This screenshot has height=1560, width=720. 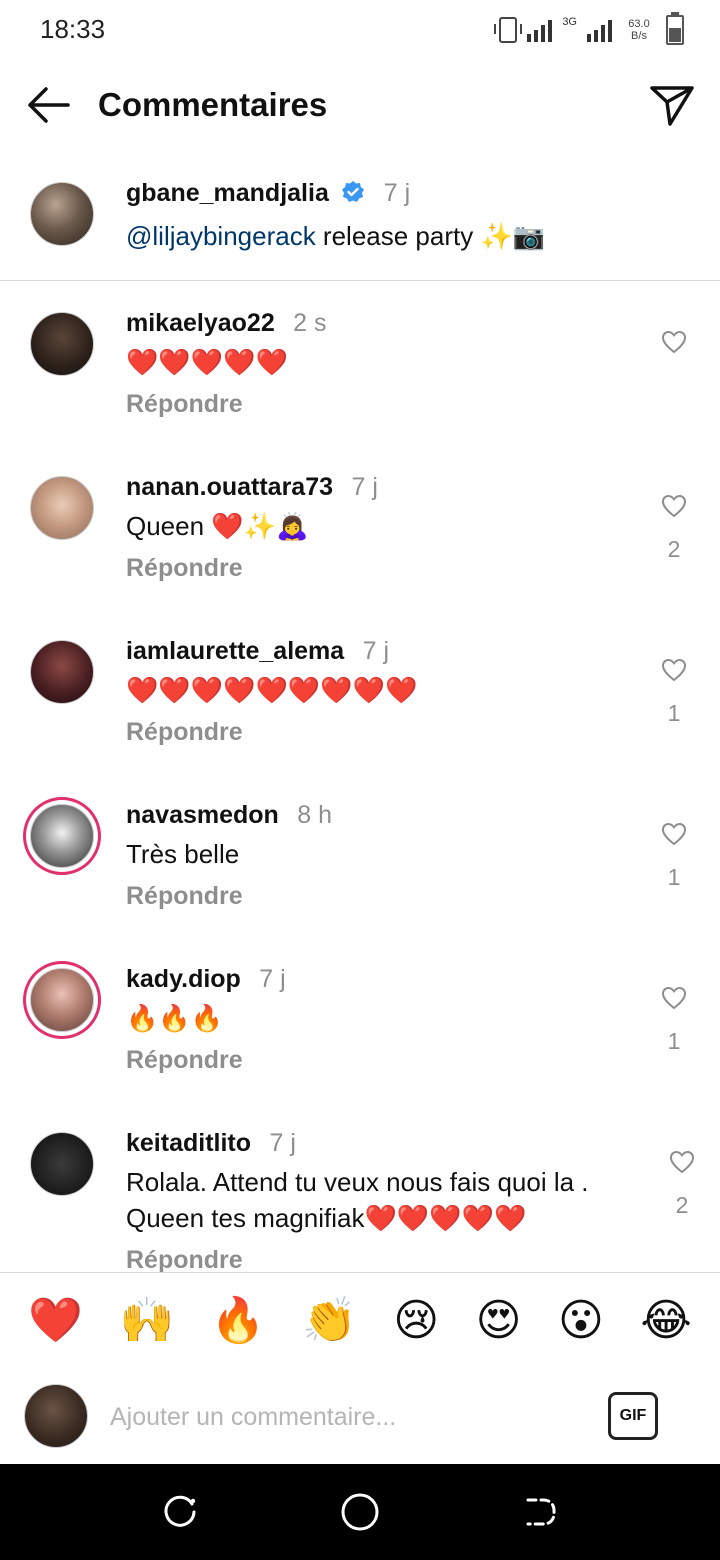 I want to click on share-button, so click(x=672, y=104).